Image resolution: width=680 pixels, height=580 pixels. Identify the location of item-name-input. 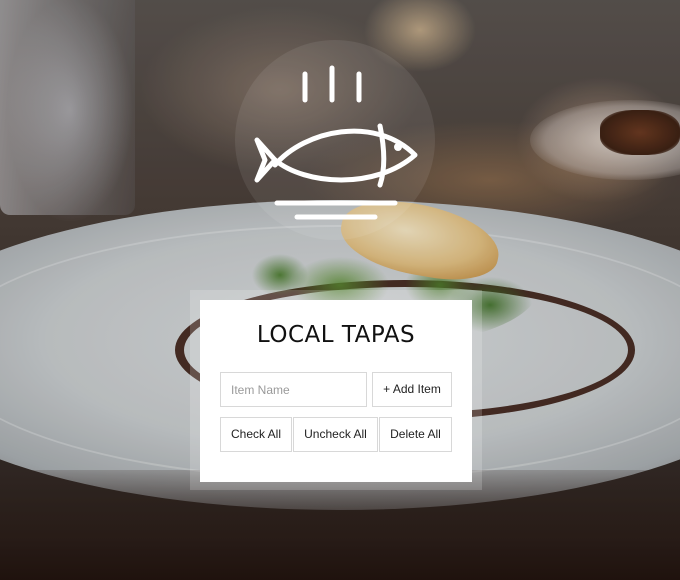
(293, 389).